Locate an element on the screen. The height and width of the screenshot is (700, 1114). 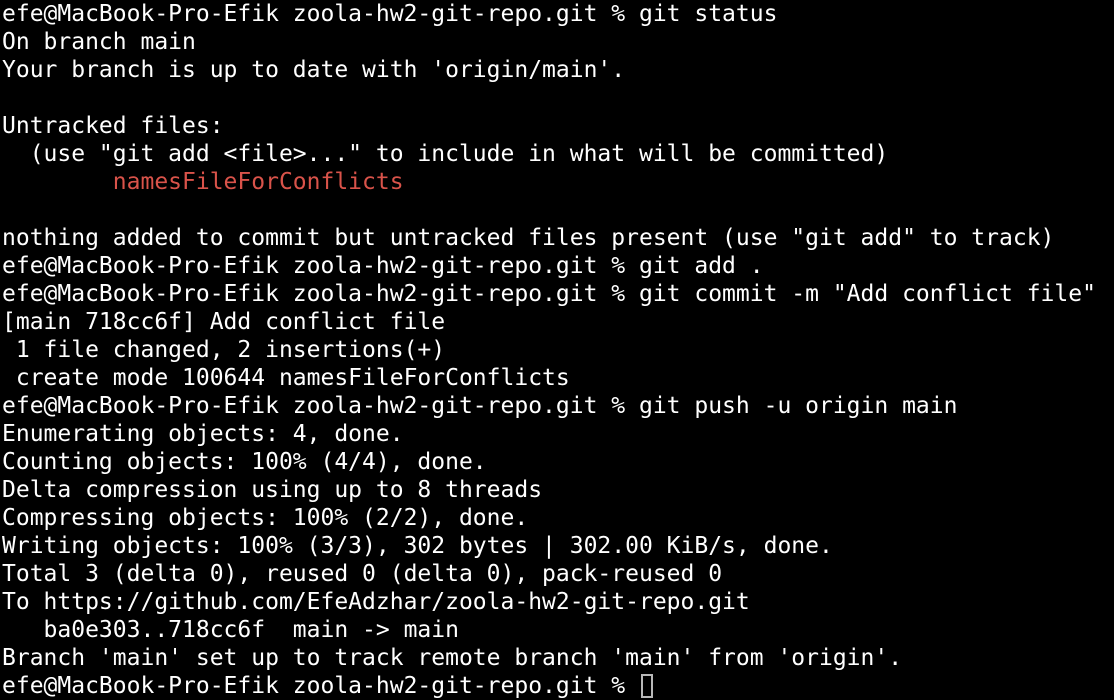
text-cursor is located at coordinates (646, 686).